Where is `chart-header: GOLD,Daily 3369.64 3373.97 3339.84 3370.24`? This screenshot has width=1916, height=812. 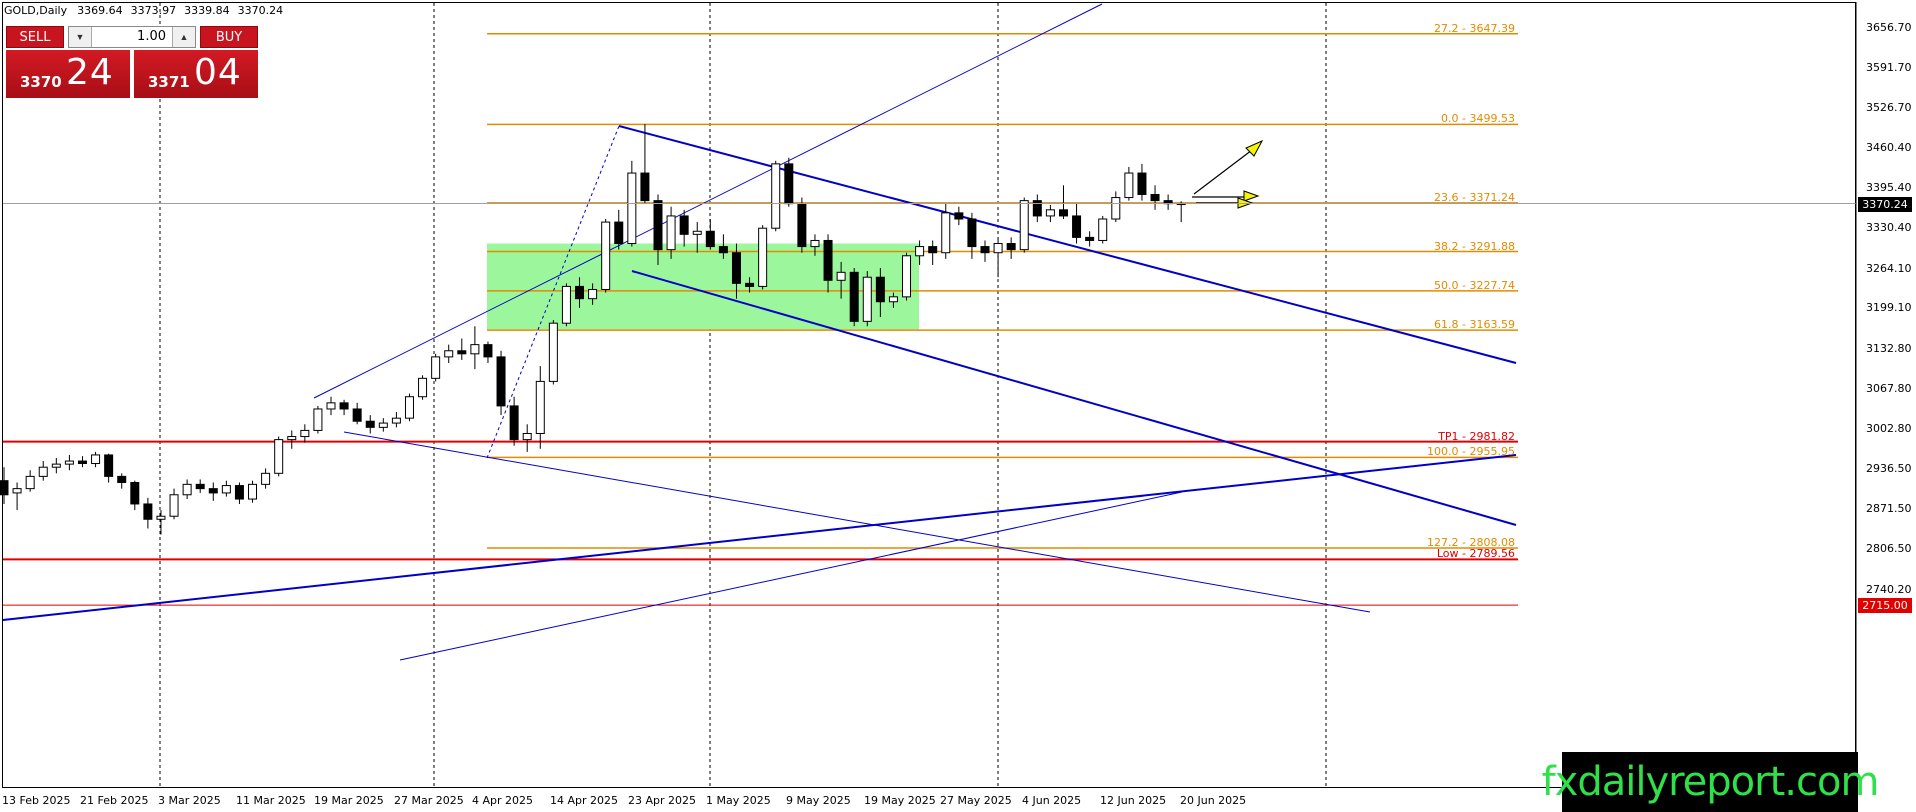 chart-header: GOLD,Daily 3369.64 3373.97 3339.84 3370.24 is located at coordinates (147, 10).